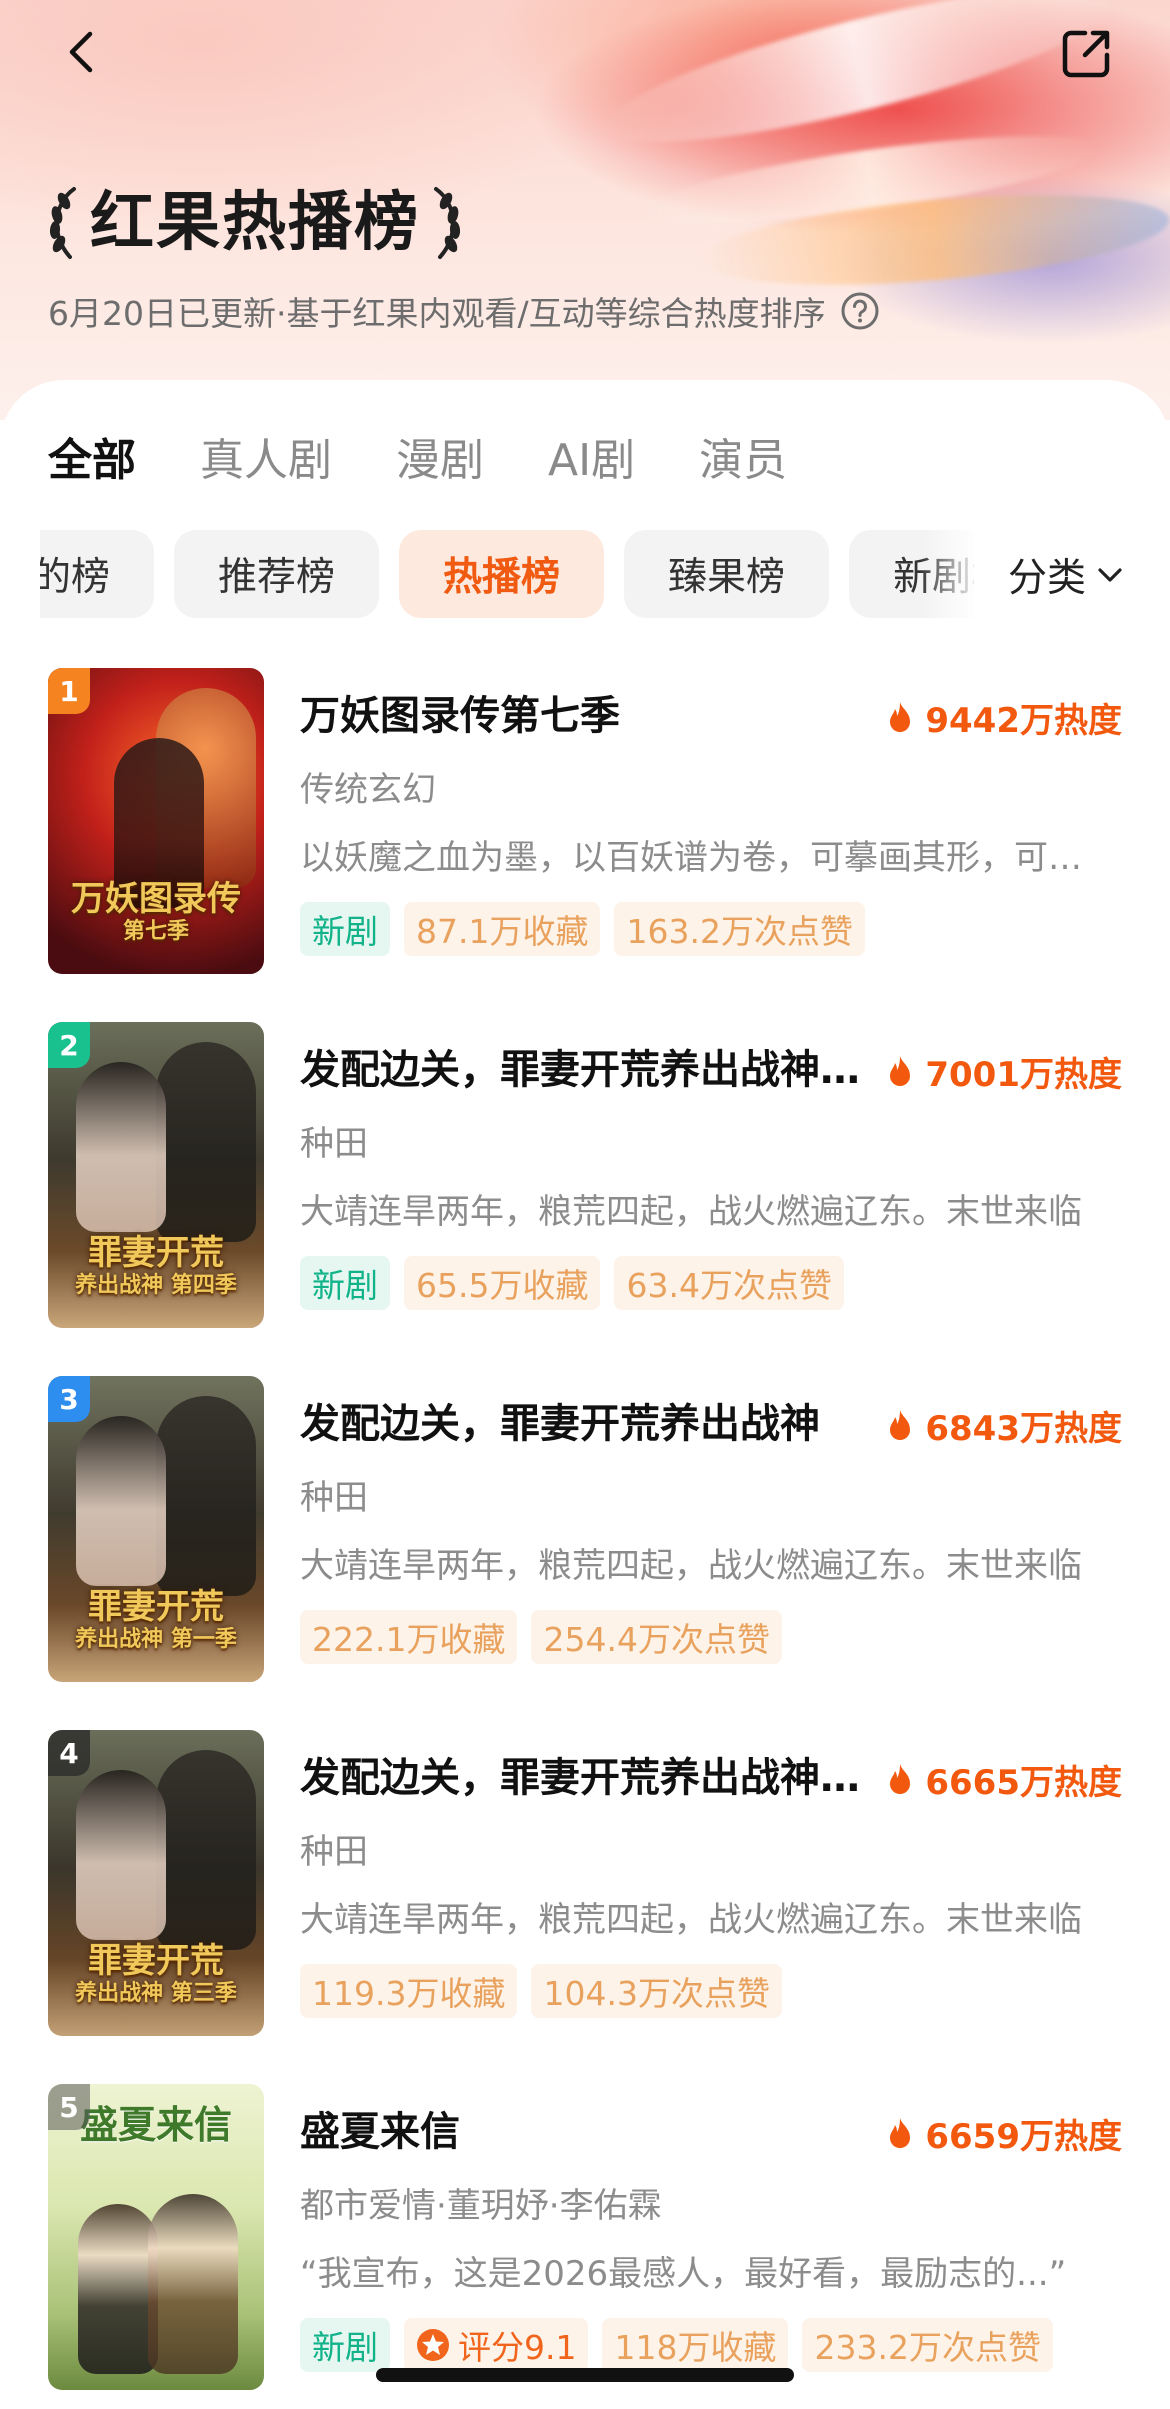 The image size is (1170, 2409). Describe the element at coordinates (69, 2107) in the screenshot. I see `rank-badge: 5` at that location.